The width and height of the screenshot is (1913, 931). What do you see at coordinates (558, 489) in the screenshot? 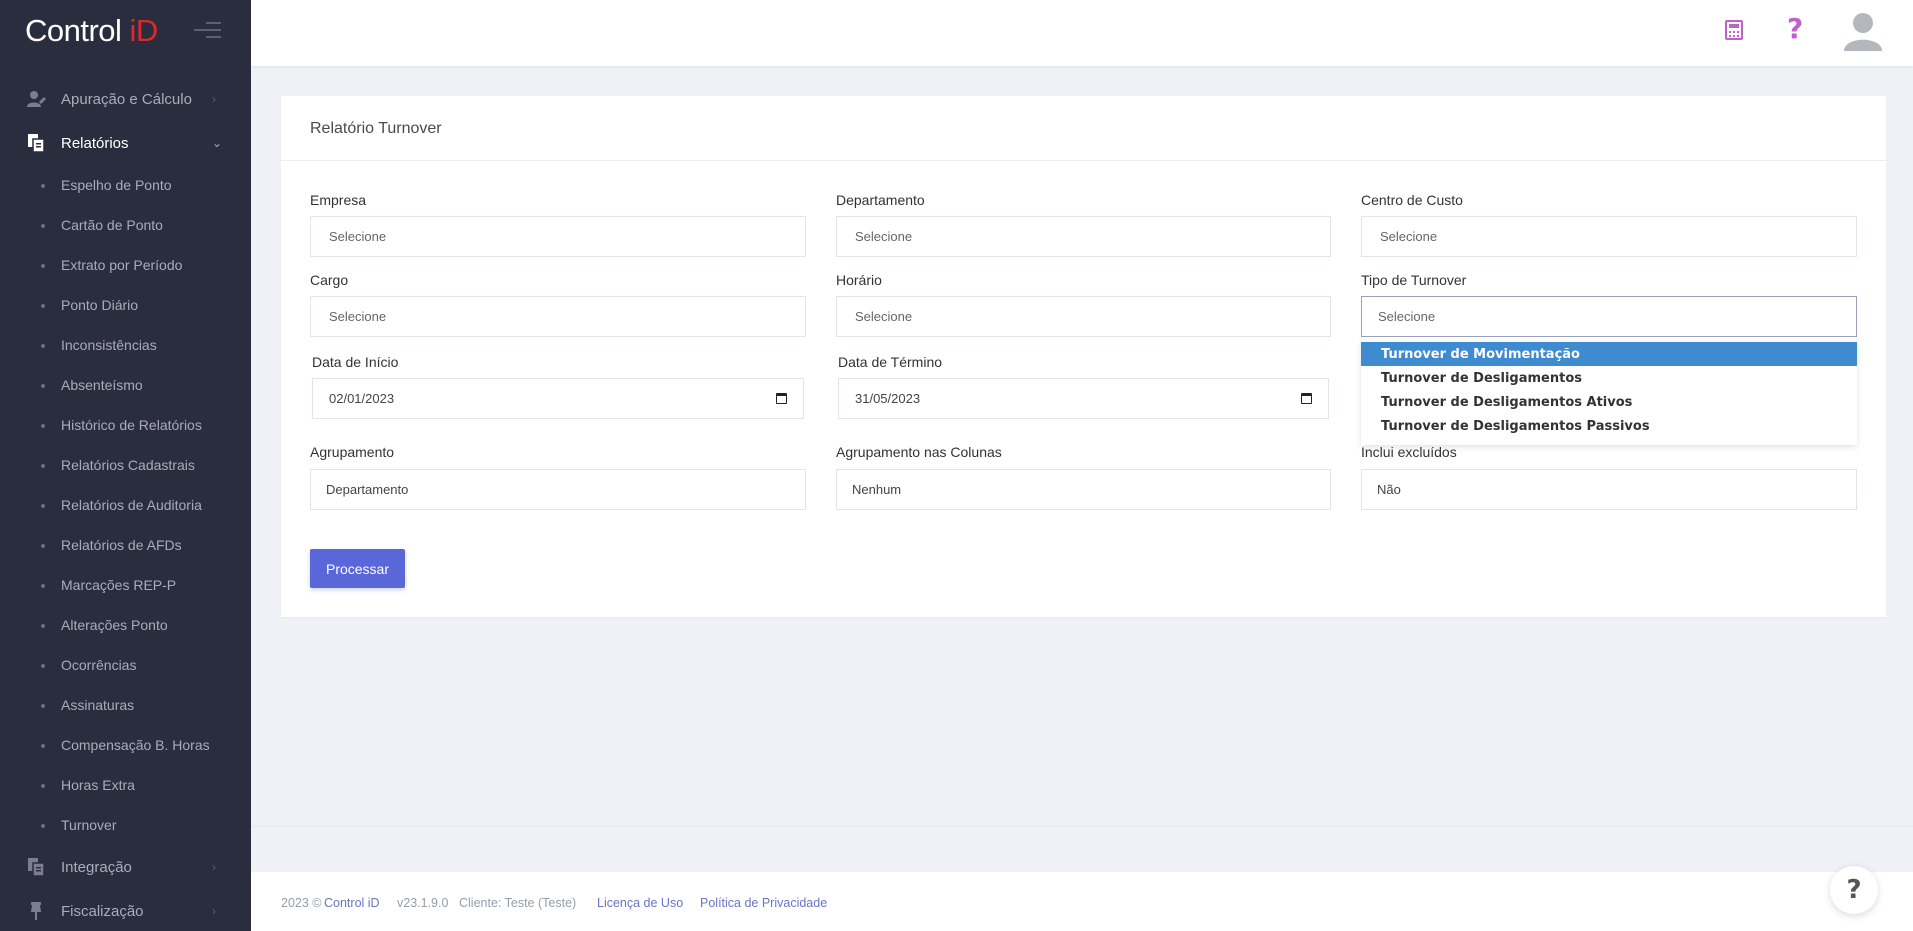
I see `agrupamento-select: Departamento` at bounding box center [558, 489].